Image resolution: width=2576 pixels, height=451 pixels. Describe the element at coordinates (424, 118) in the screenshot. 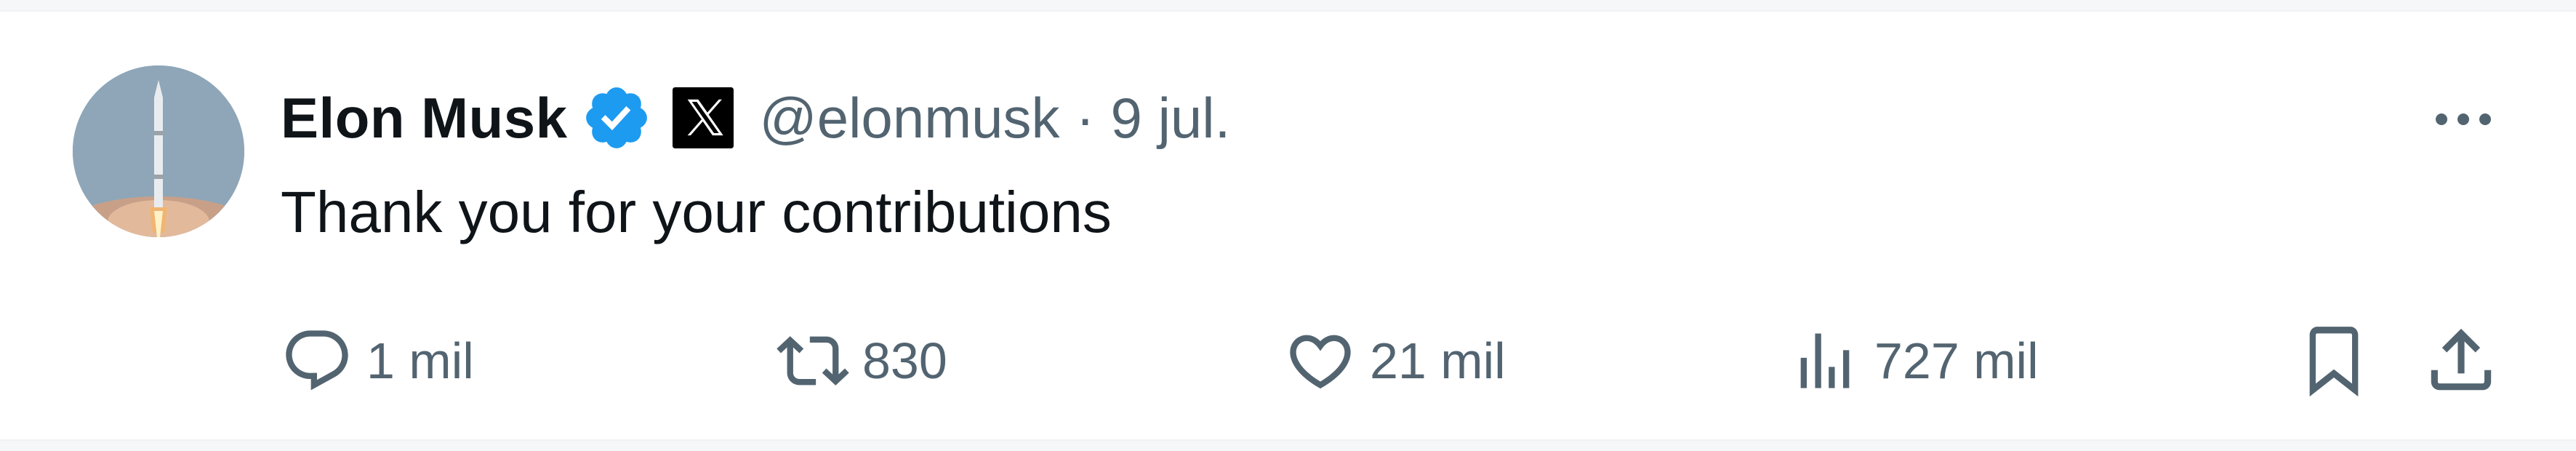

I see `author-display-name: Elon Musk` at that location.